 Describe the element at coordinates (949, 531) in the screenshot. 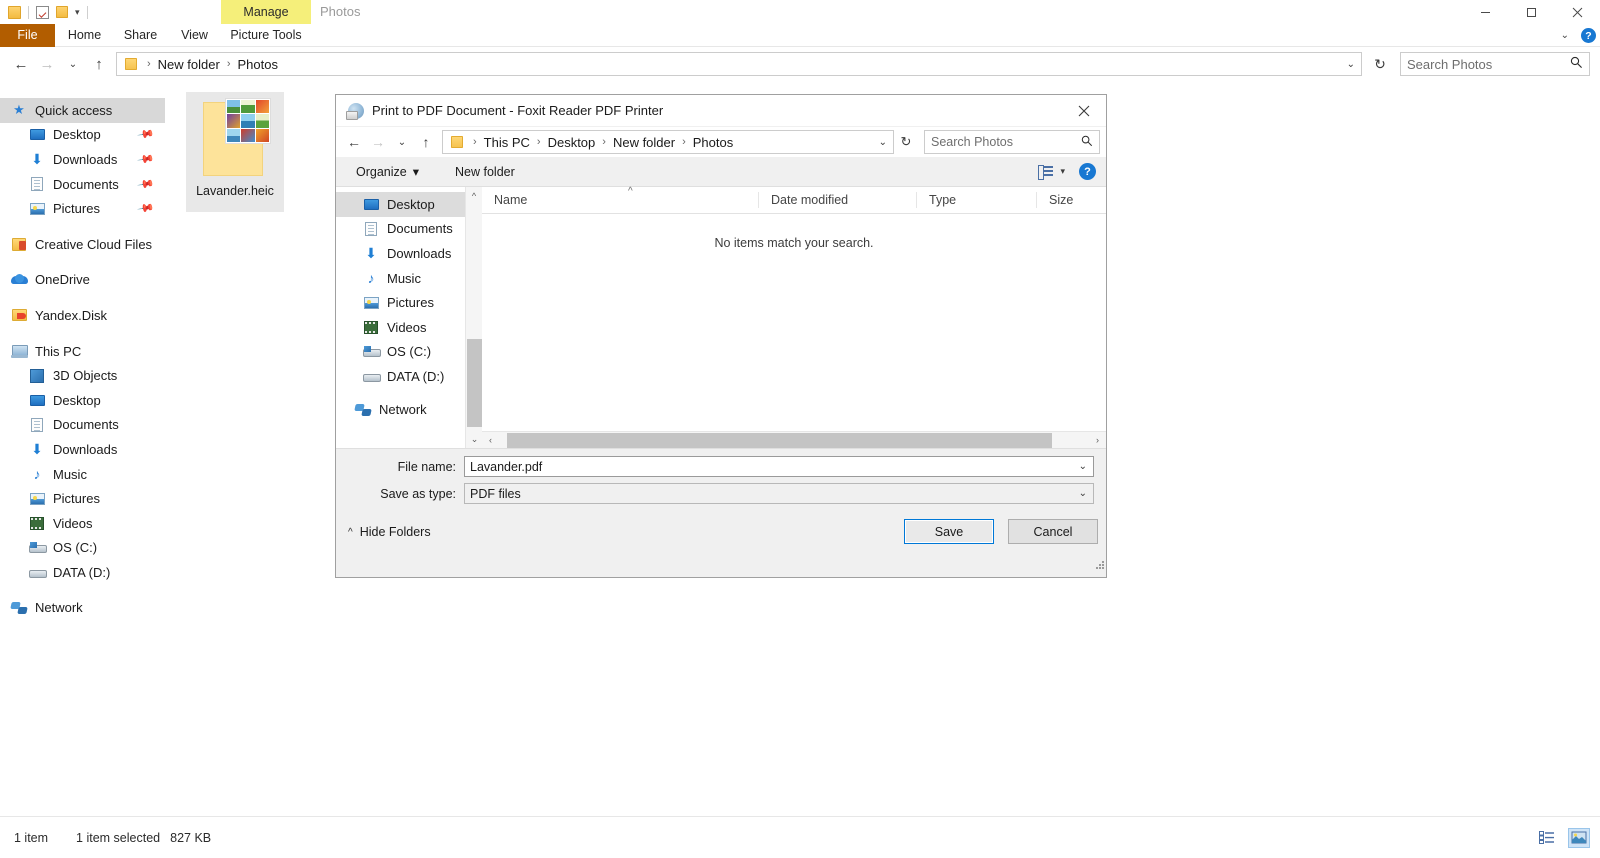

I see `save-button: Save` at that location.